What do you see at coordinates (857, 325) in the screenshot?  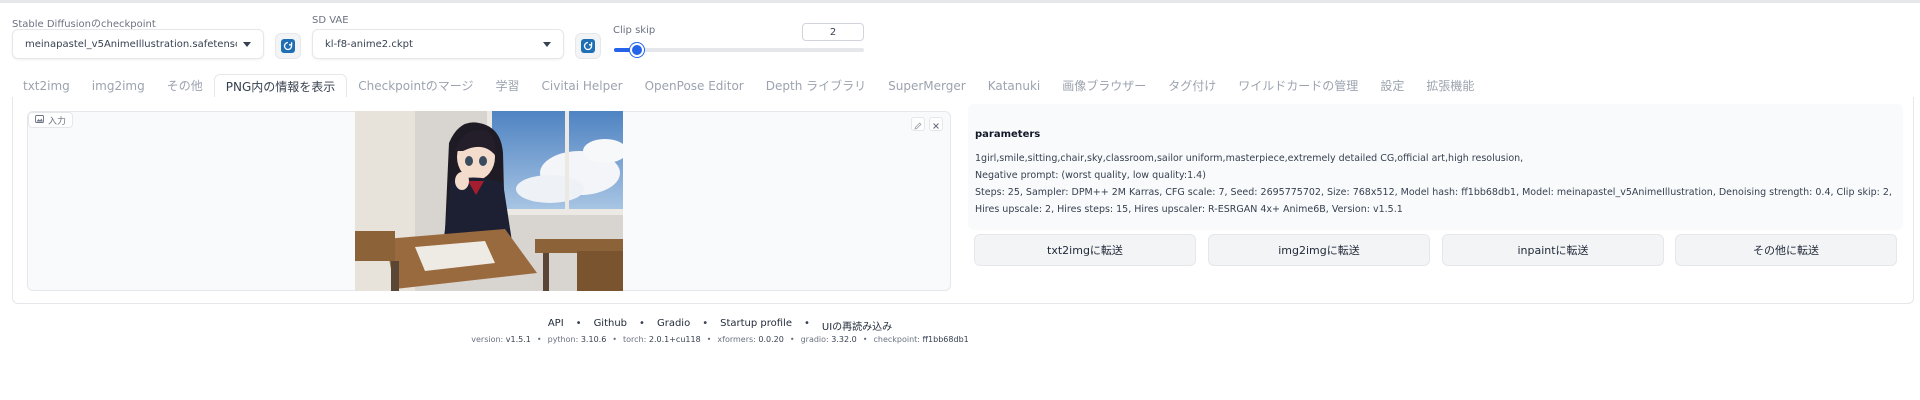 I see `footer-link: UIの再読み込み` at bounding box center [857, 325].